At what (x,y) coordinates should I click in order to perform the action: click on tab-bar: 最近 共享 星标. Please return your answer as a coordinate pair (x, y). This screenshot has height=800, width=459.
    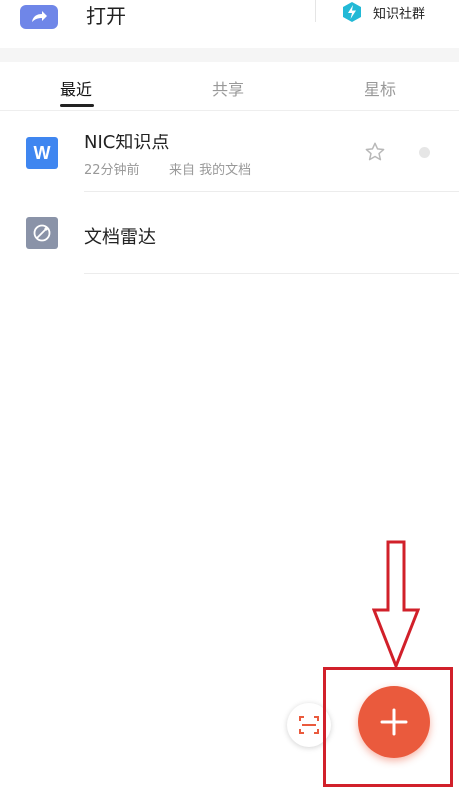
    Looking at the image, I should click on (229, 86).